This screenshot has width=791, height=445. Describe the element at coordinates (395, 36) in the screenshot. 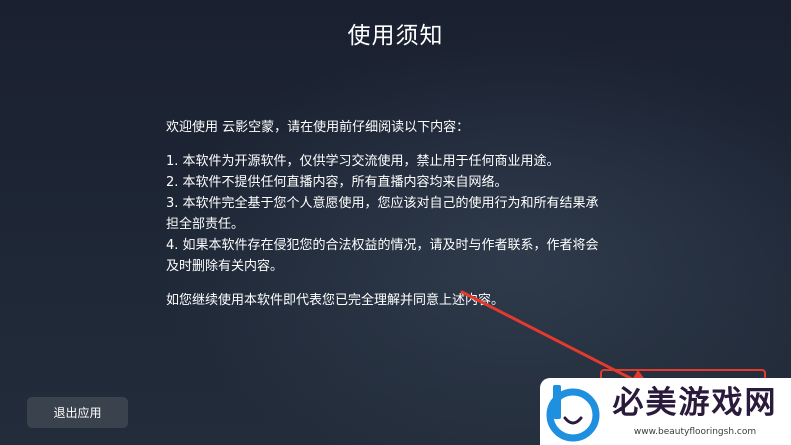

I see `page-title: 使用须知` at that location.